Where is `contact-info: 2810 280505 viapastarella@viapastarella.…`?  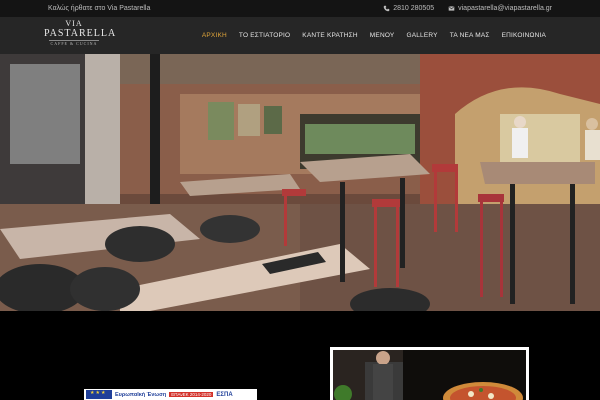
contact-info: 2810 280505 viapastarella@viapastarella.… is located at coordinates (467, 8).